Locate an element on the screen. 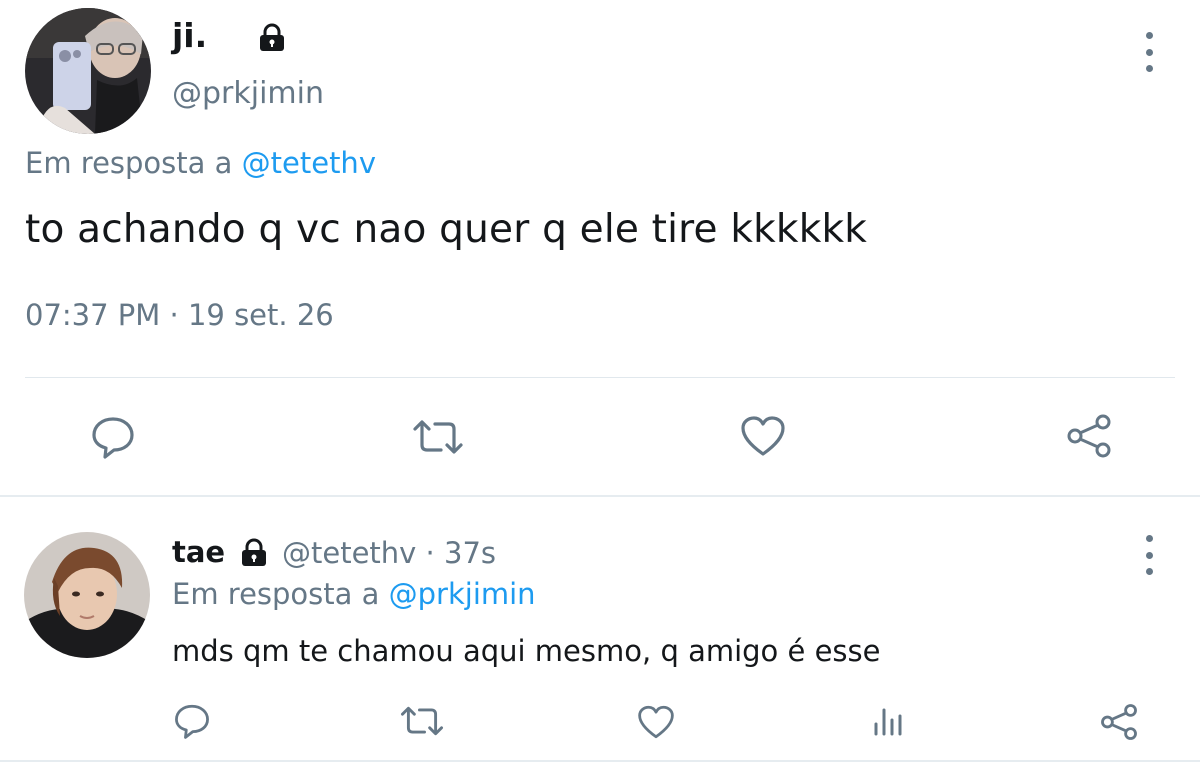 The width and height of the screenshot is (1200, 768). reply-context: Em resposta a @tetethv is located at coordinates (200, 163).